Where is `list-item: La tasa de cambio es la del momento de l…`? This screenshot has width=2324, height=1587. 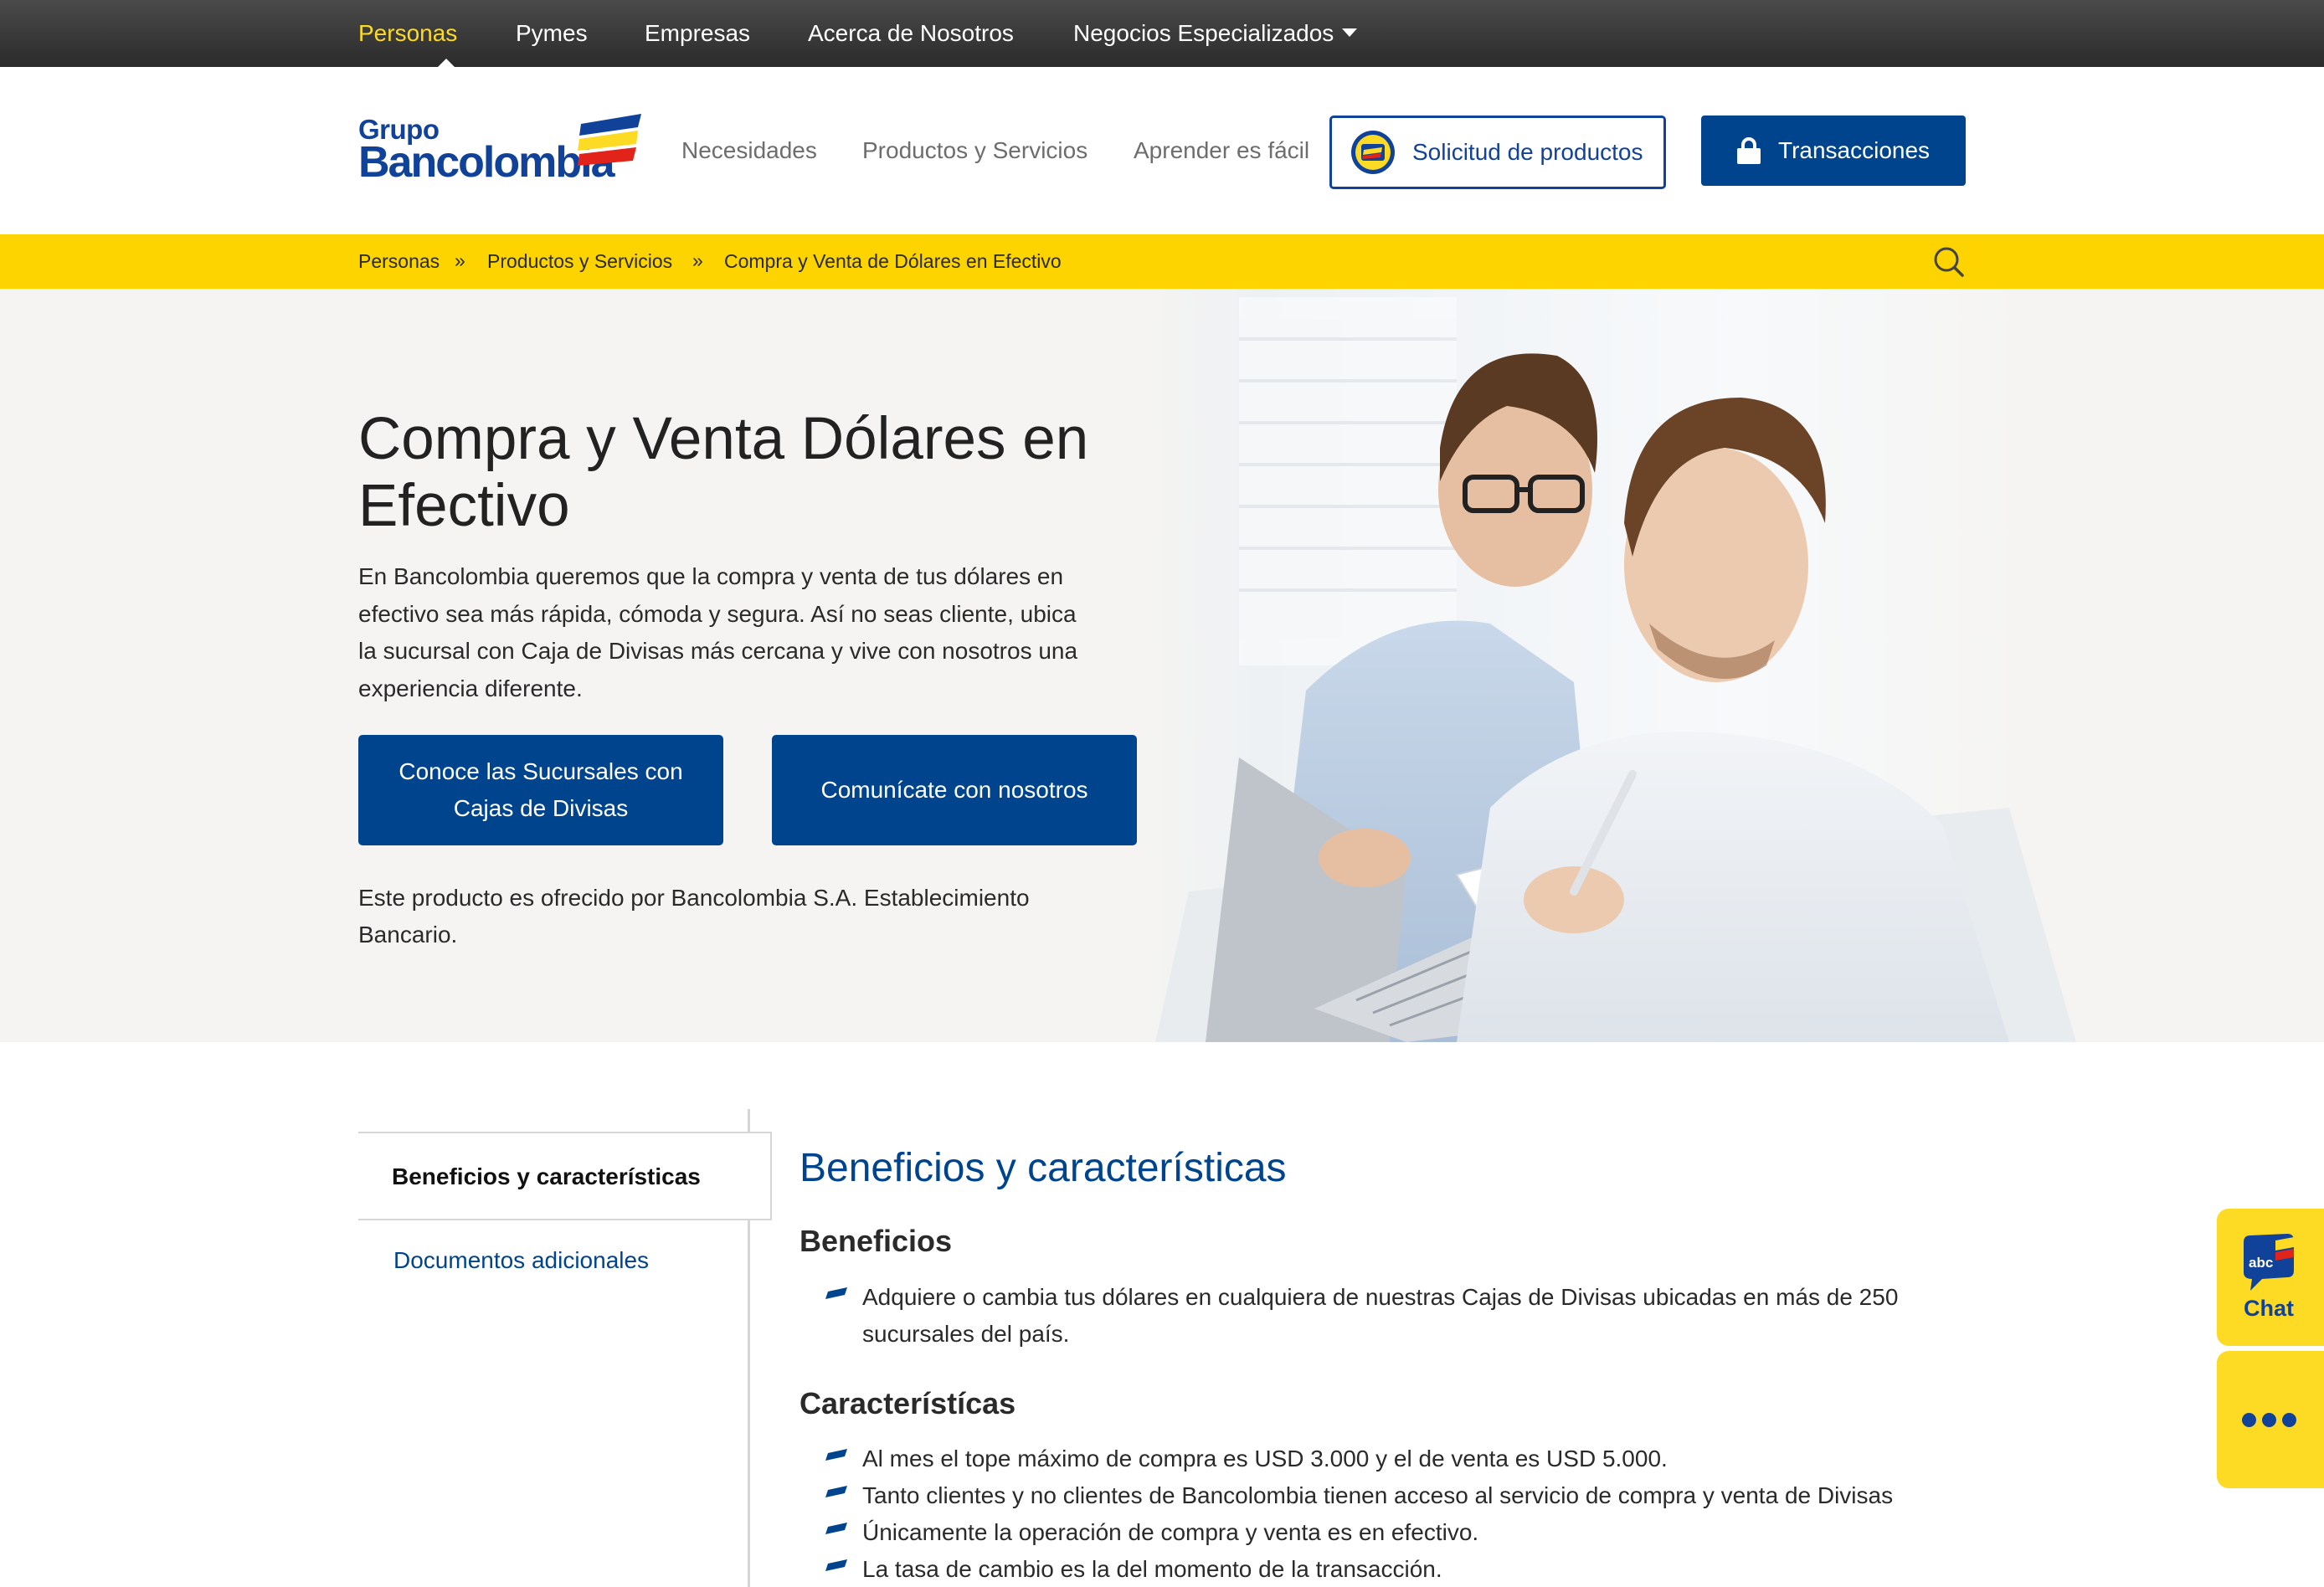 list-item: La tasa de cambio es la del momento de l… is located at coordinates (1152, 1569).